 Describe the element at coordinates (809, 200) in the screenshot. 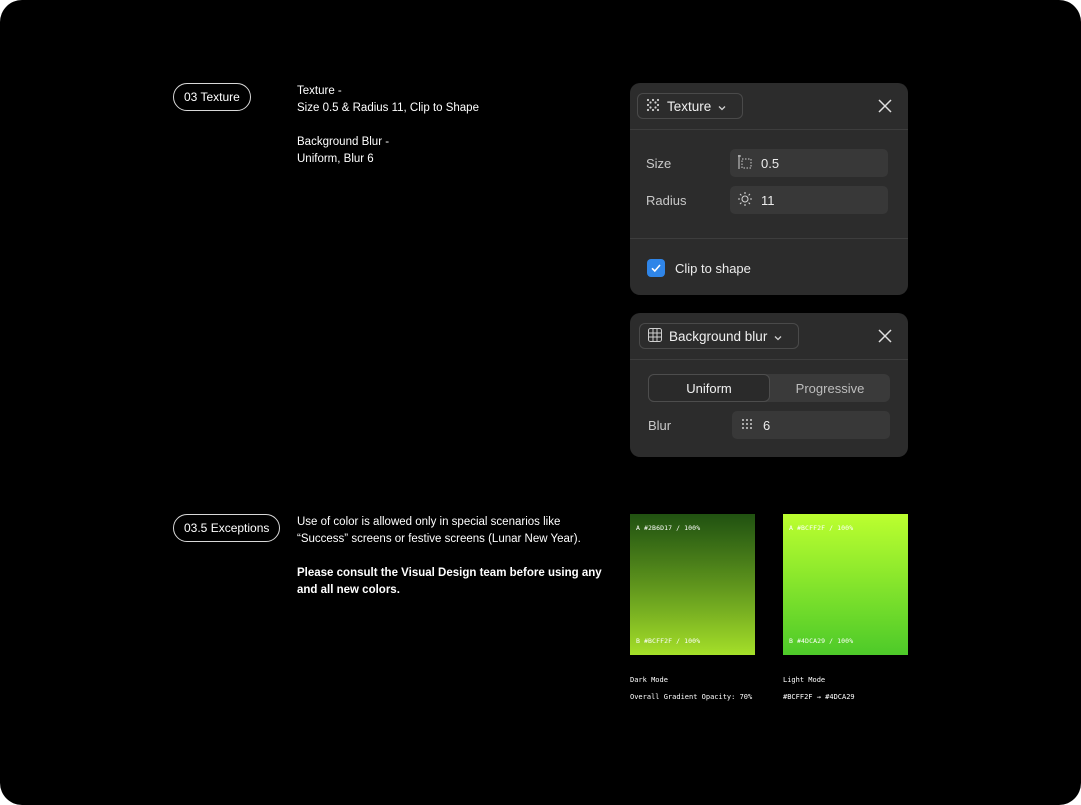

I see `radius-input: 11` at that location.